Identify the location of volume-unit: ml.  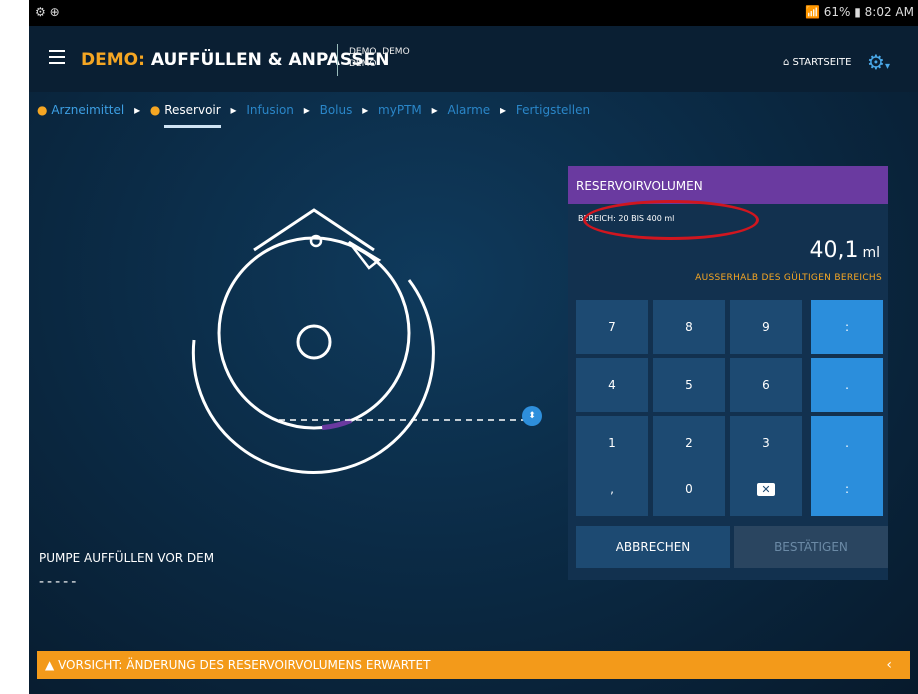
(871, 253).